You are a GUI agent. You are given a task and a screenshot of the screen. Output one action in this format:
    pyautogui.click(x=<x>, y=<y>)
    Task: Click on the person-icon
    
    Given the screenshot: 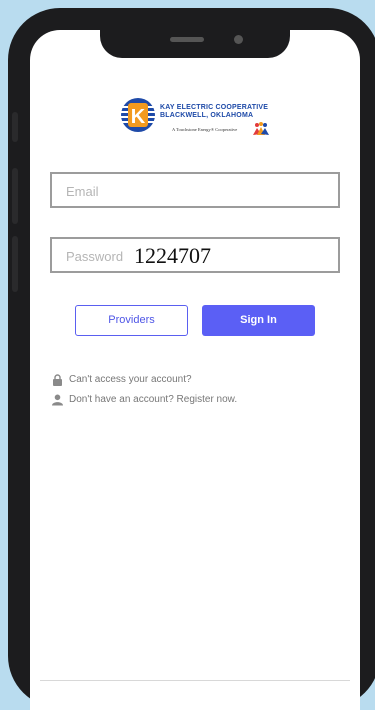 What is the action you would take?
    pyautogui.click(x=57, y=400)
    